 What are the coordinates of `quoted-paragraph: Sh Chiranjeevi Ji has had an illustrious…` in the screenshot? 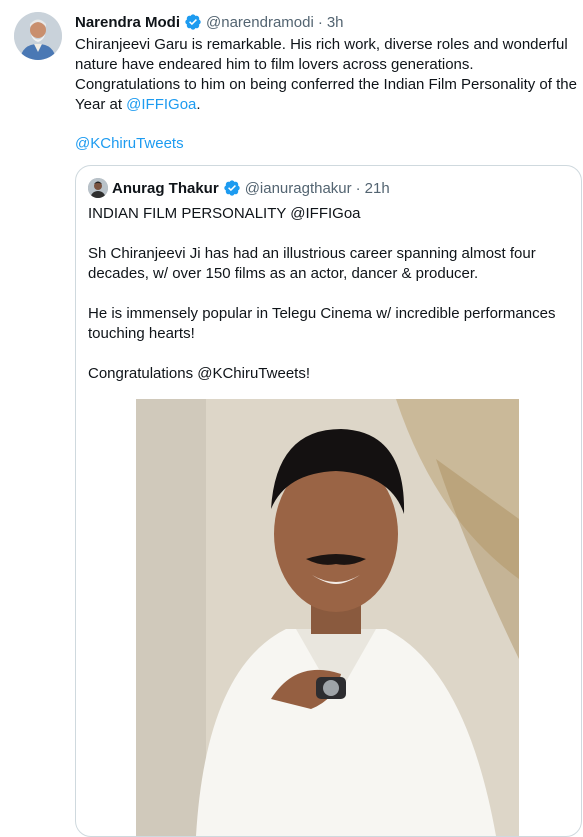 It's located at (312, 263).